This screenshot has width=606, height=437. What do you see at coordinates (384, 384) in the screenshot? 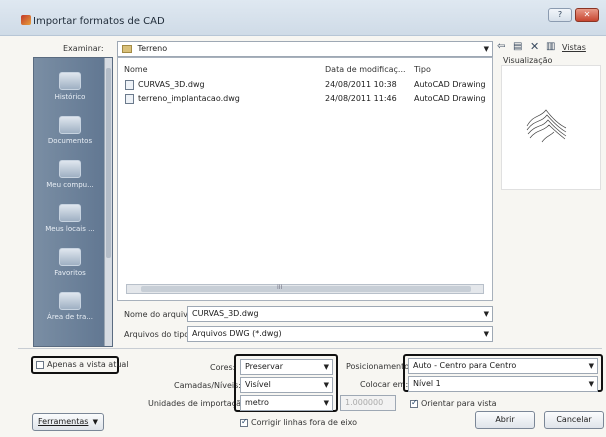
I see `place-at-label: Colocar em:` at bounding box center [384, 384].